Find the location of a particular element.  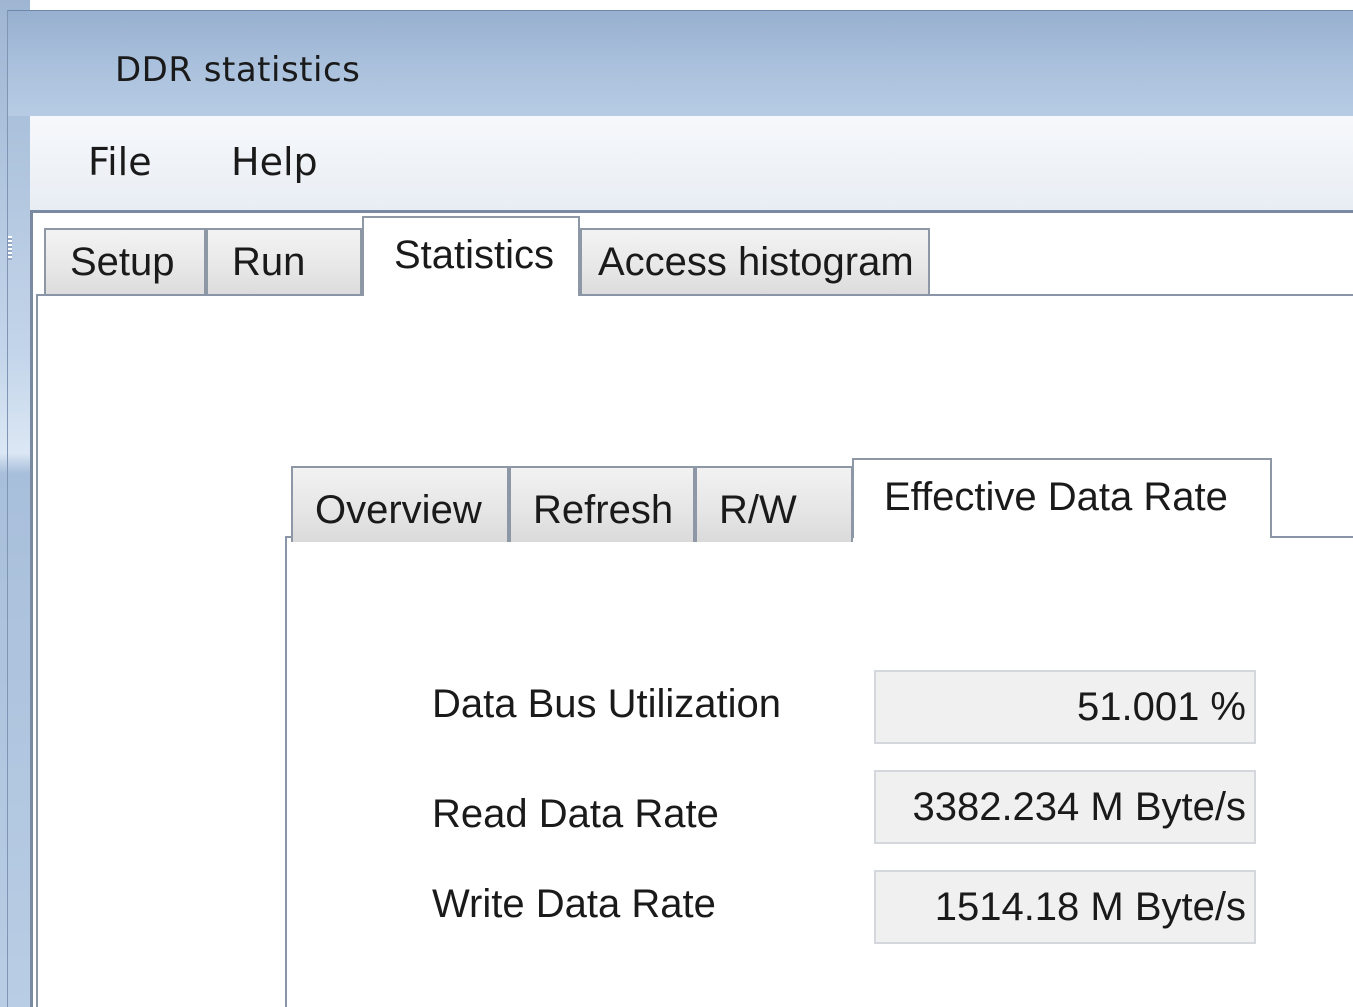

write-data-rate-value: 1514.18 M Byte/s is located at coordinates (1065, 907).